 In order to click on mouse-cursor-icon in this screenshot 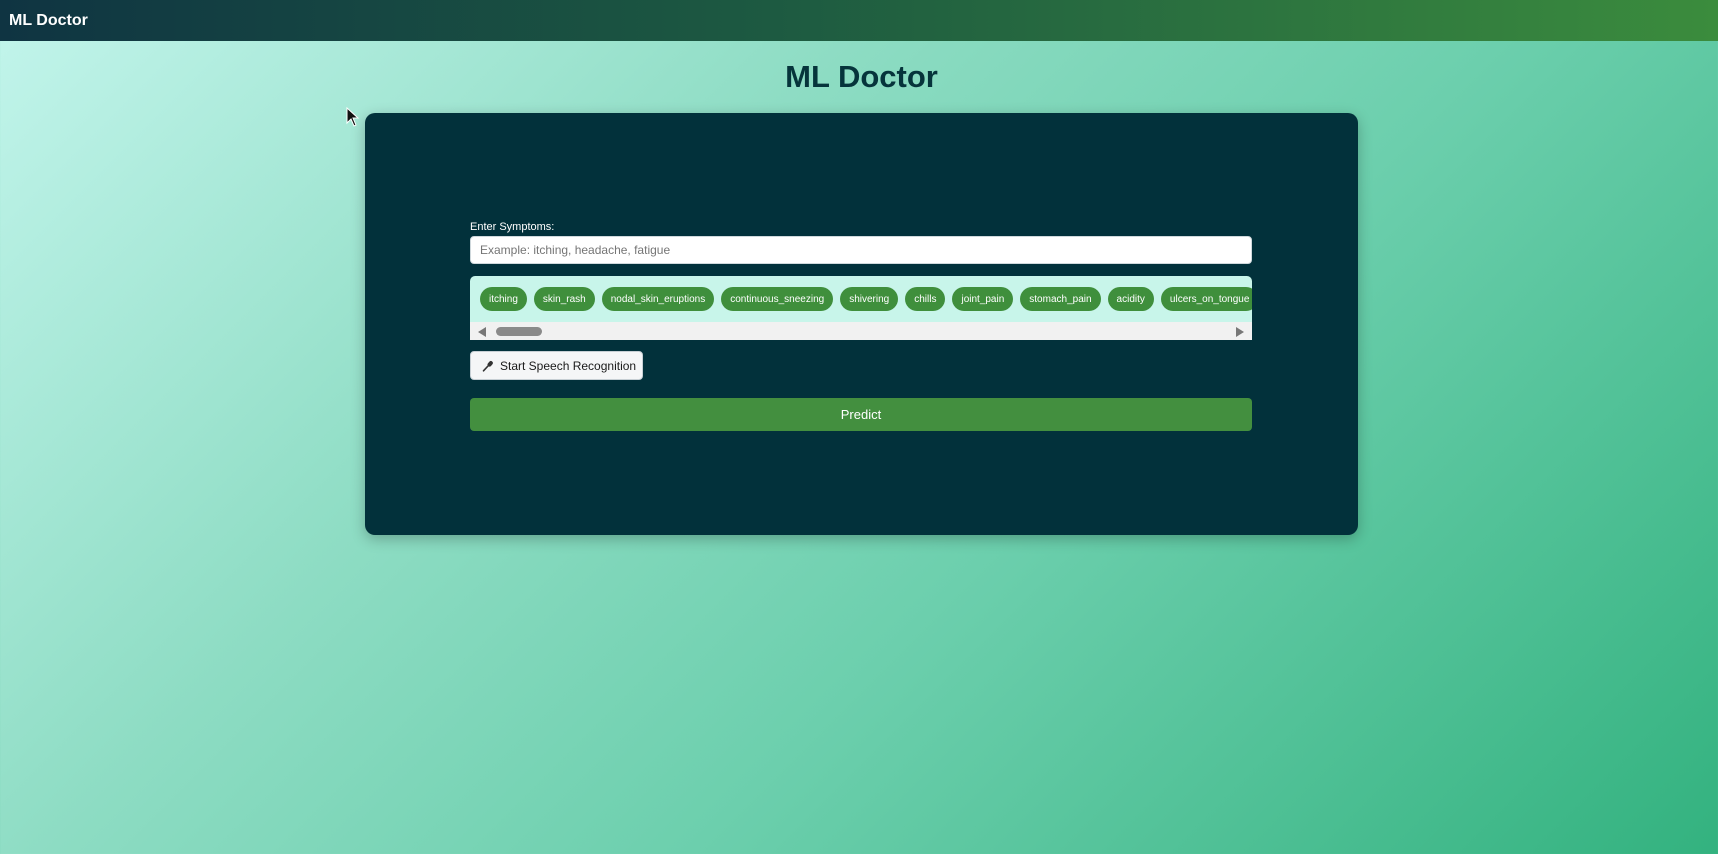, I will do `click(353, 117)`.